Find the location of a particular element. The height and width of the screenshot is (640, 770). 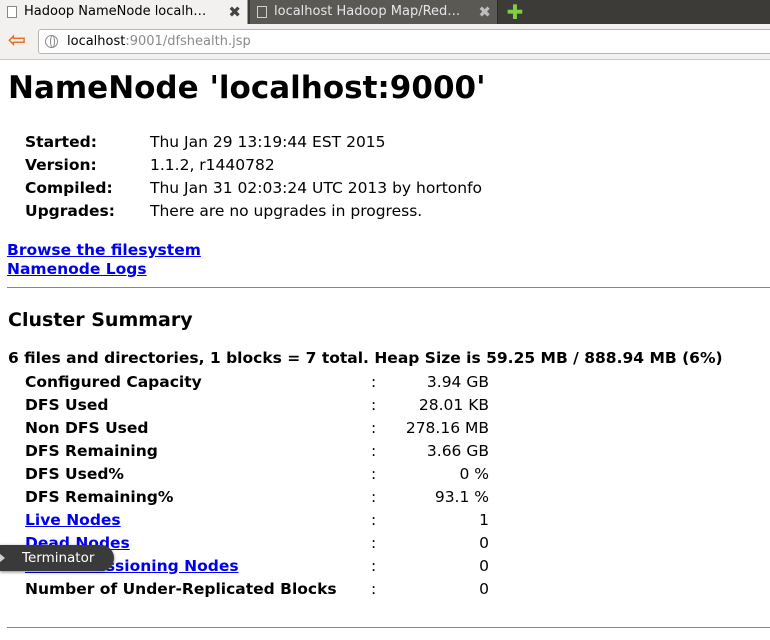

table-row: Live Nodes : 1 is located at coordinates (257, 519).